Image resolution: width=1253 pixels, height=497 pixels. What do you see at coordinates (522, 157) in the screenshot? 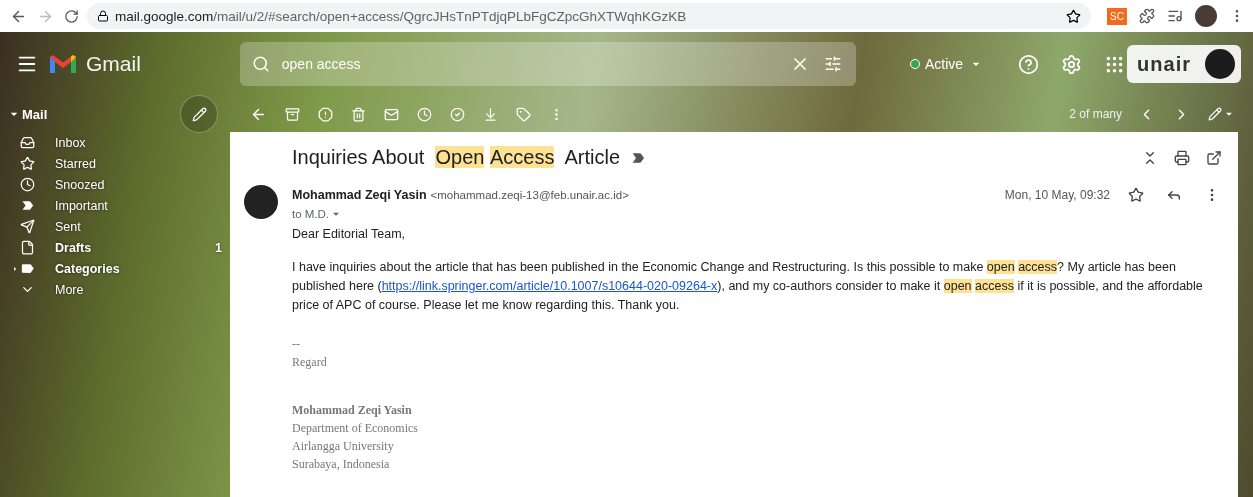
I see `search-highlight: Access` at bounding box center [522, 157].